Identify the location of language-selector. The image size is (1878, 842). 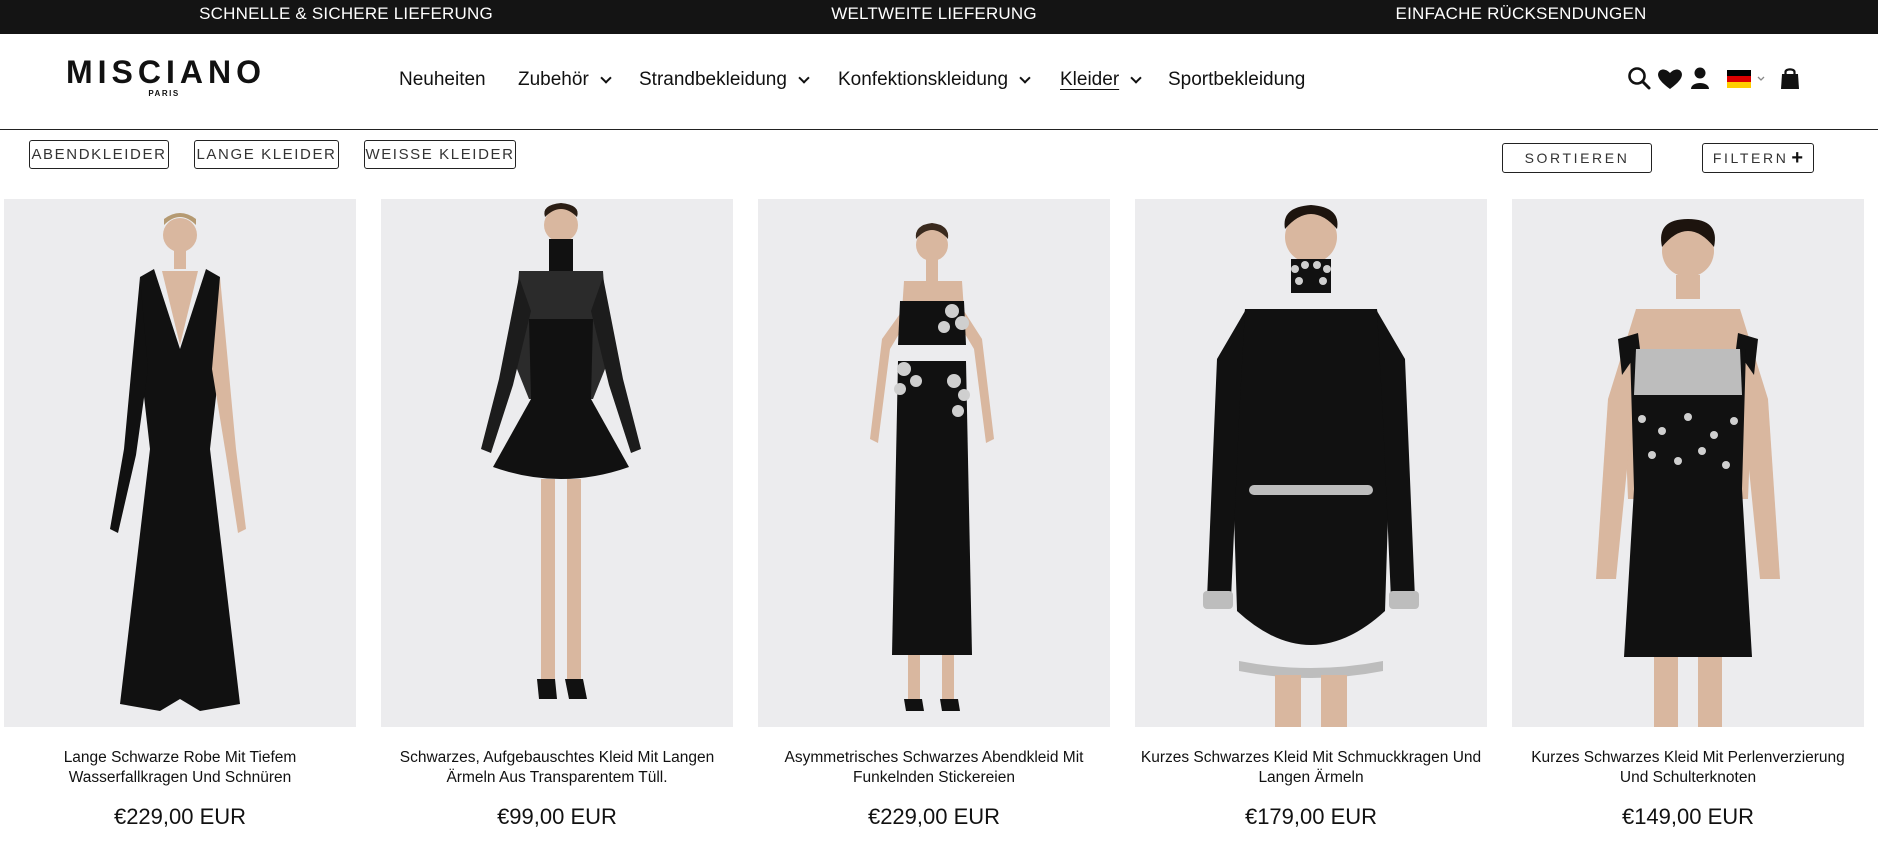
(1747, 79).